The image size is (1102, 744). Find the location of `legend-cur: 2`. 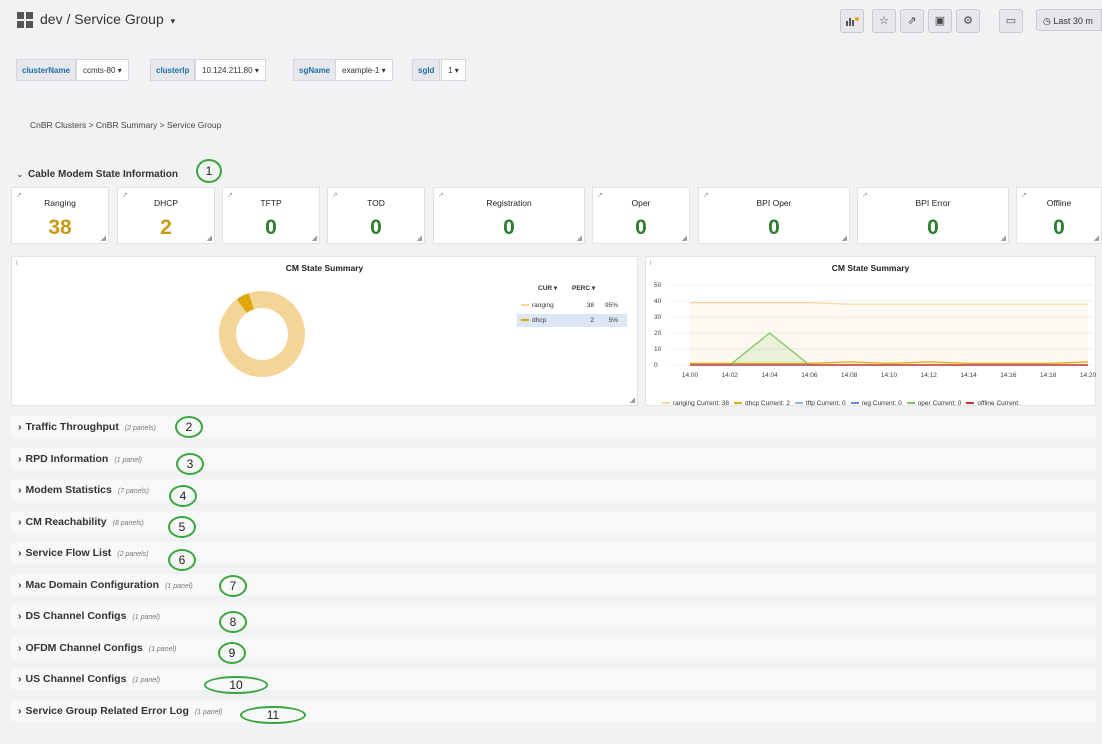

legend-cur: 2 is located at coordinates (592, 320).